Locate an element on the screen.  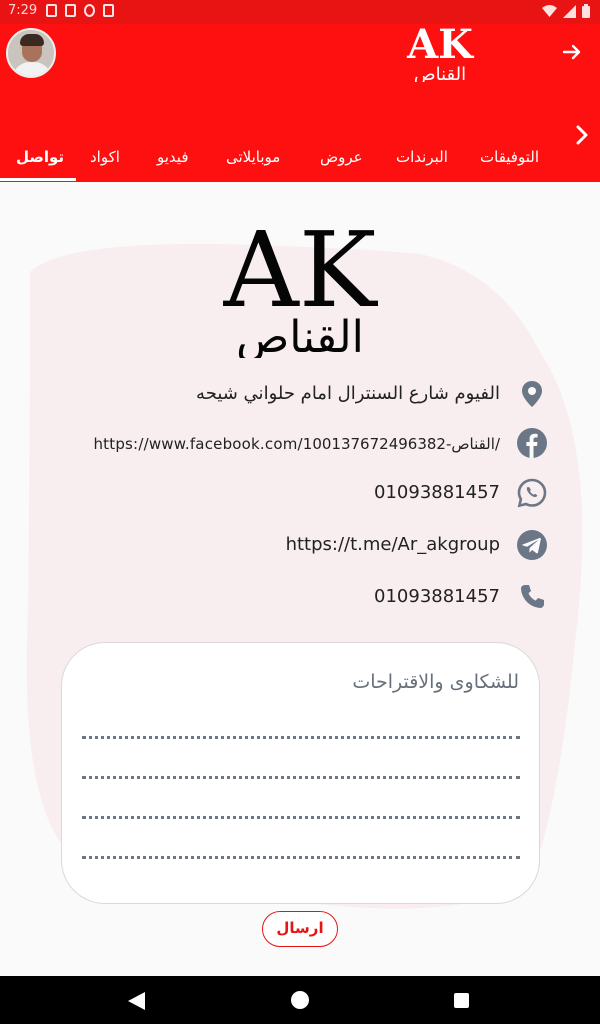
phone-icon is located at coordinates (532, 596).